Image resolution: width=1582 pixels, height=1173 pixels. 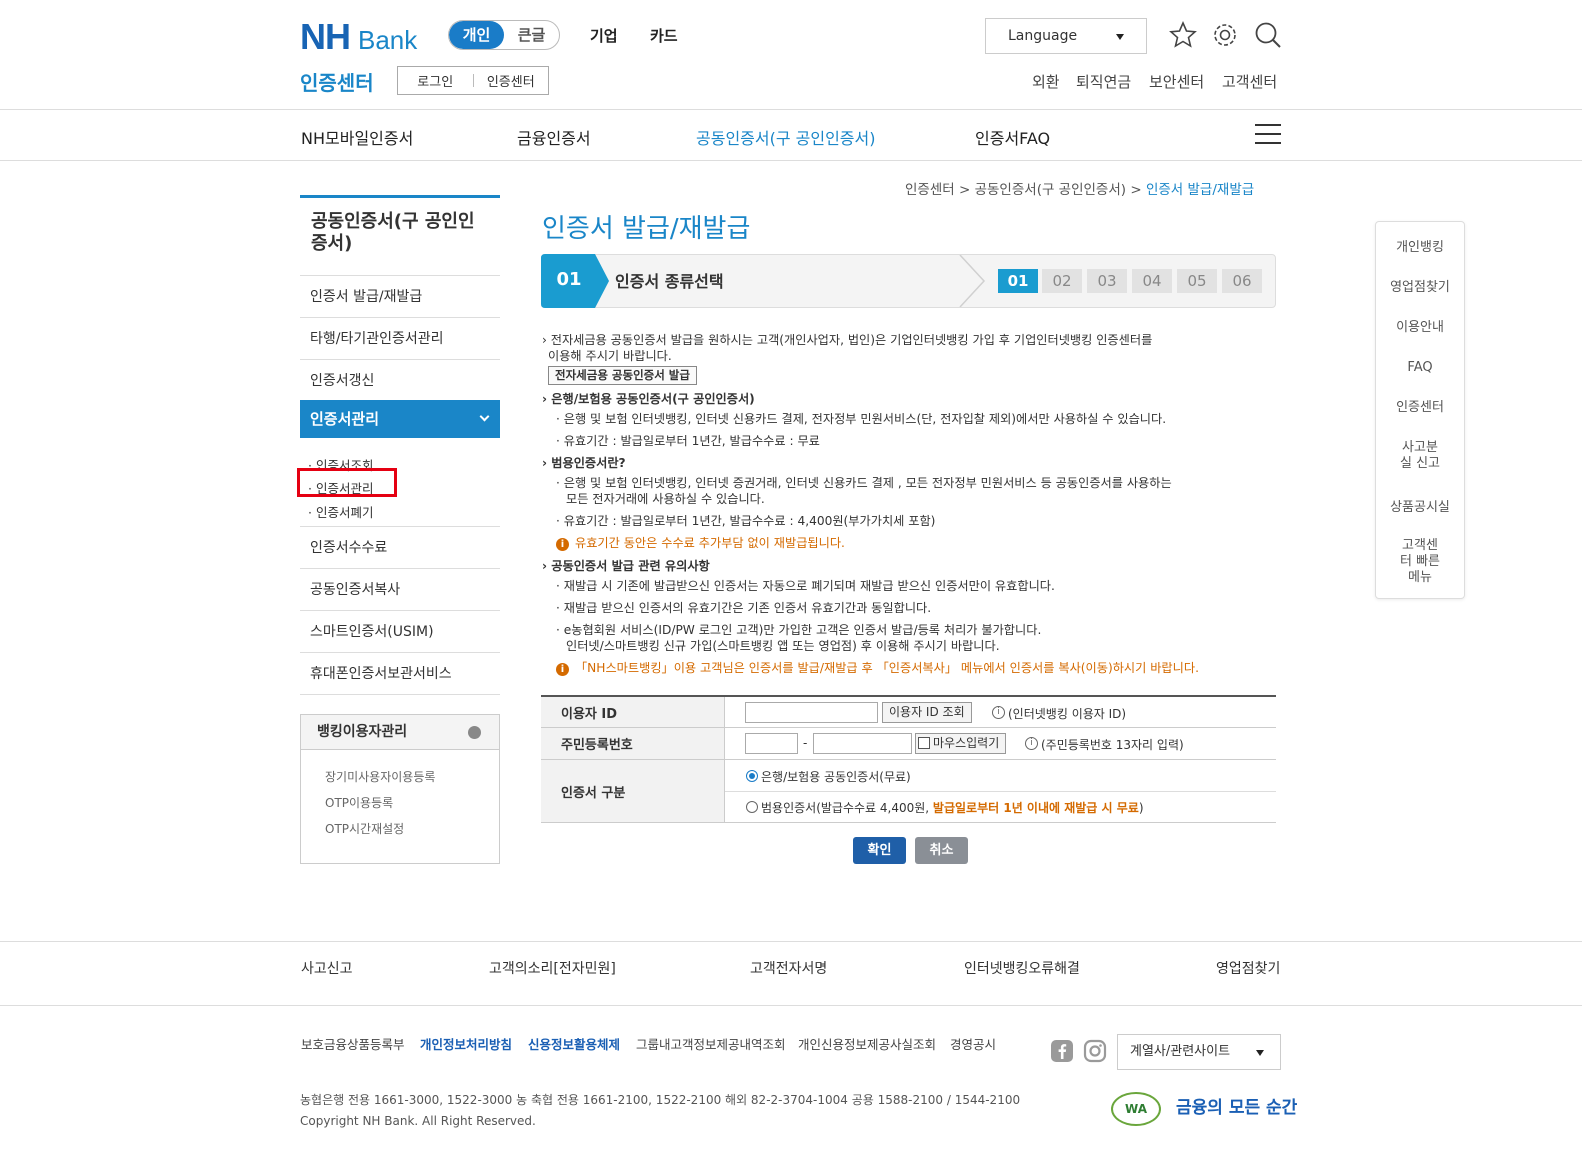 What do you see at coordinates (1268, 135) in the screenshot?
I see `menu-hamburger-icon` at bounding box center [1268, 135].